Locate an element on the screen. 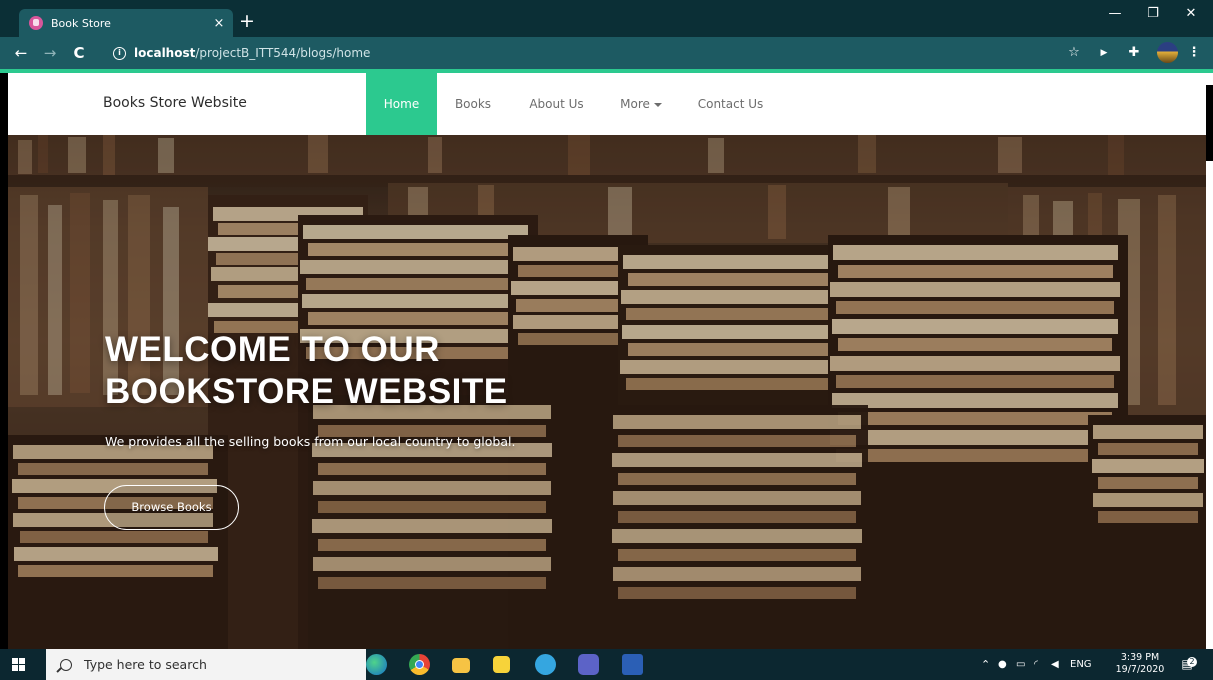 The height and width of the screenshot is (680, 1213). tab-close-icon: × is located at coordinates (219, 23).